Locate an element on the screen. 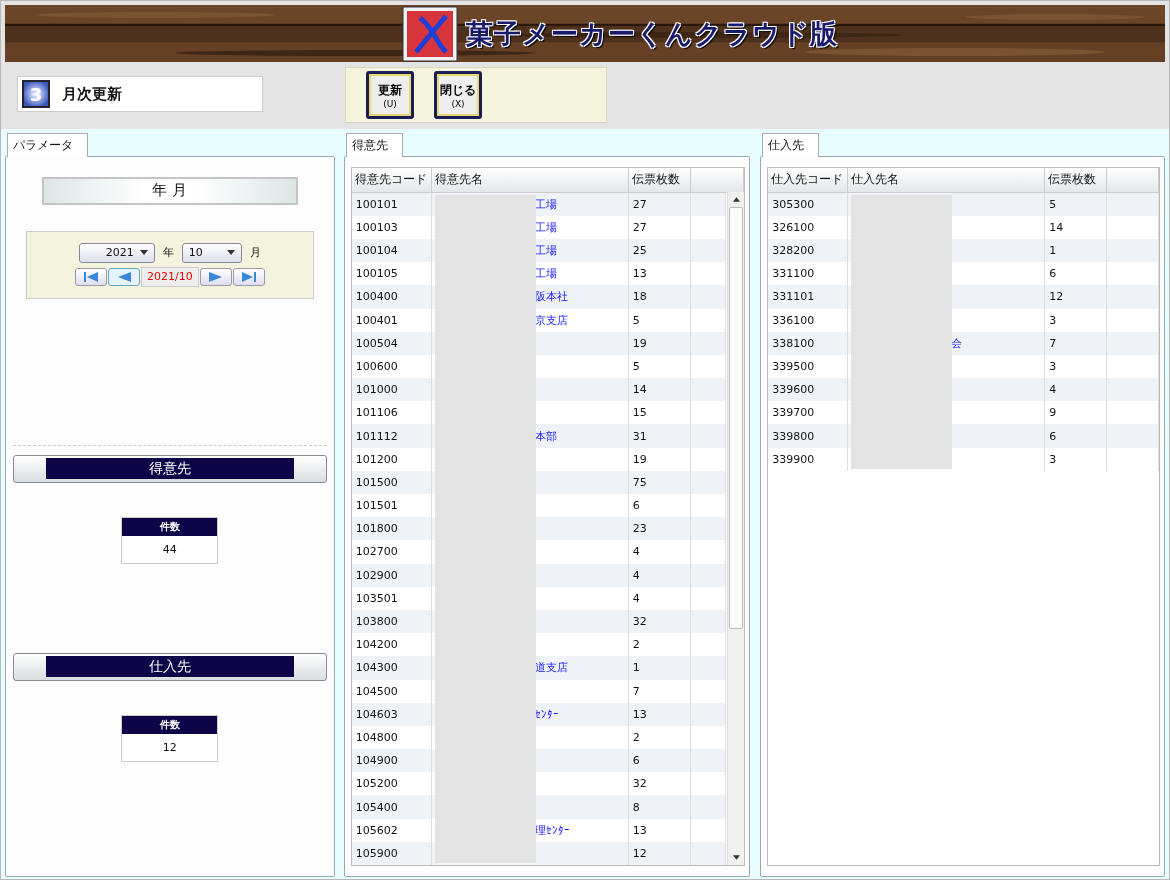  screen-title: 月次更新 is located at coordinates (92, 94).